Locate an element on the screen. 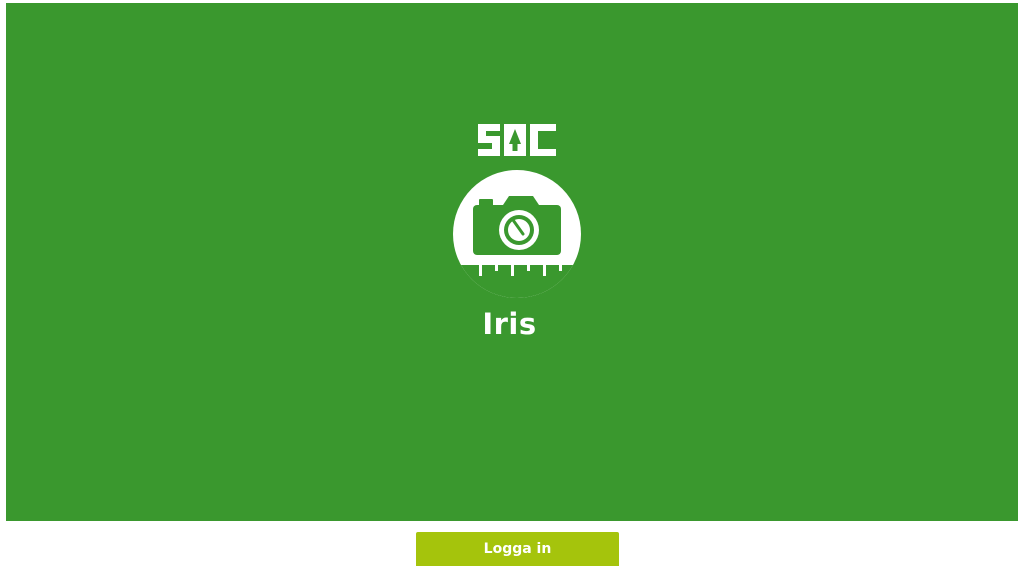 The width and height of the screenshot is (1019, 566). camera-ruler-icon is located at coordinates (517, 234).